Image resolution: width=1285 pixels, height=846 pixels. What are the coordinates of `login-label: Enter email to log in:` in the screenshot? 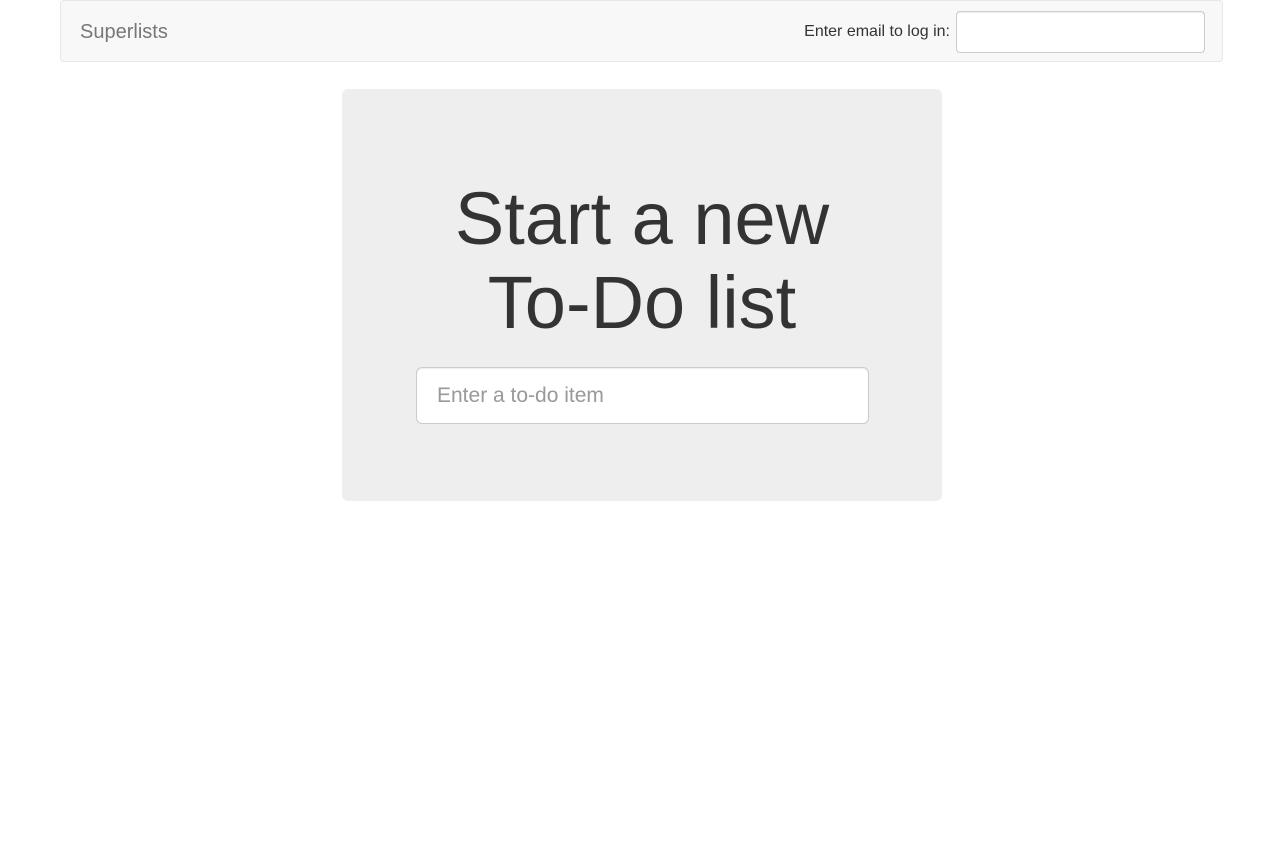 It's located at (877, 31).